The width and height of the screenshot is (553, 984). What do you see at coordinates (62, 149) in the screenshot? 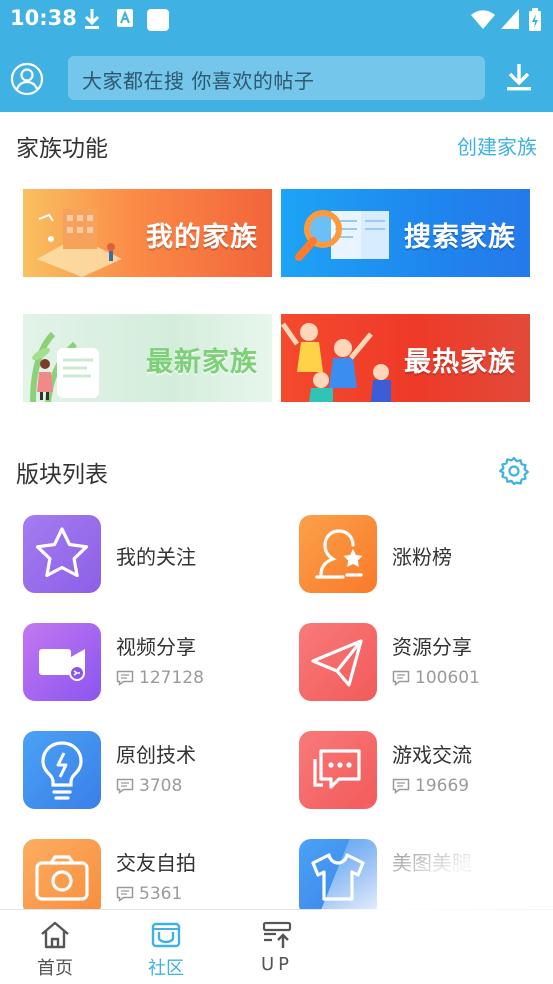
I see `family-section-title: 家族功能` at bounding box center [62, 149].